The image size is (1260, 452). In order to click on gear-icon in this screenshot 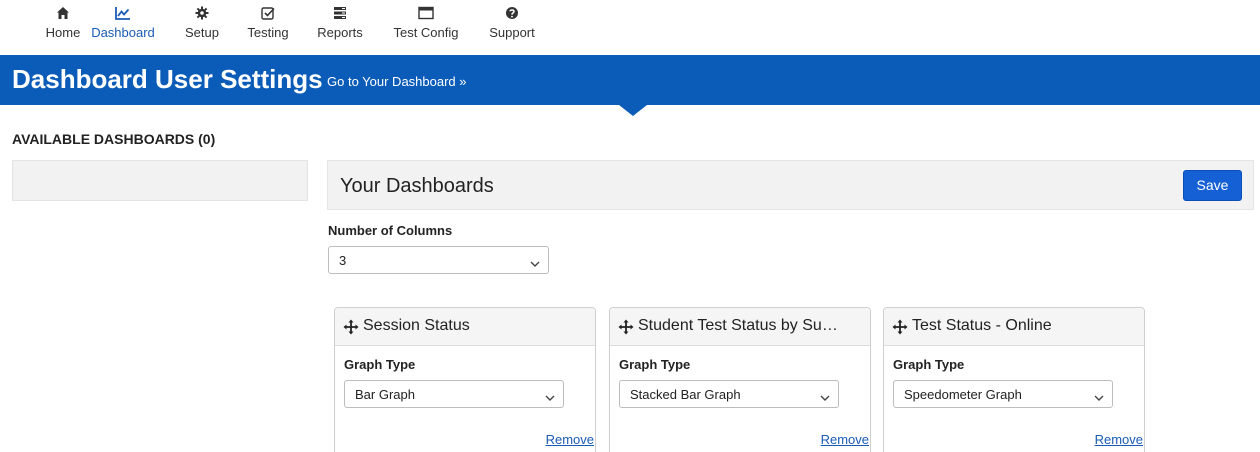, I will do `click(202, 15)`.